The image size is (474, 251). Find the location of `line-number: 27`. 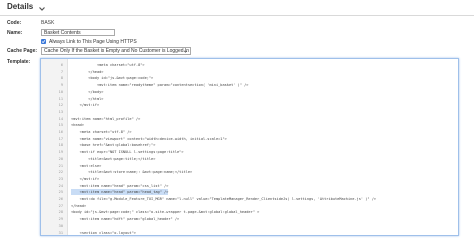

line-number: 27 is located at coordinates (60, 205).